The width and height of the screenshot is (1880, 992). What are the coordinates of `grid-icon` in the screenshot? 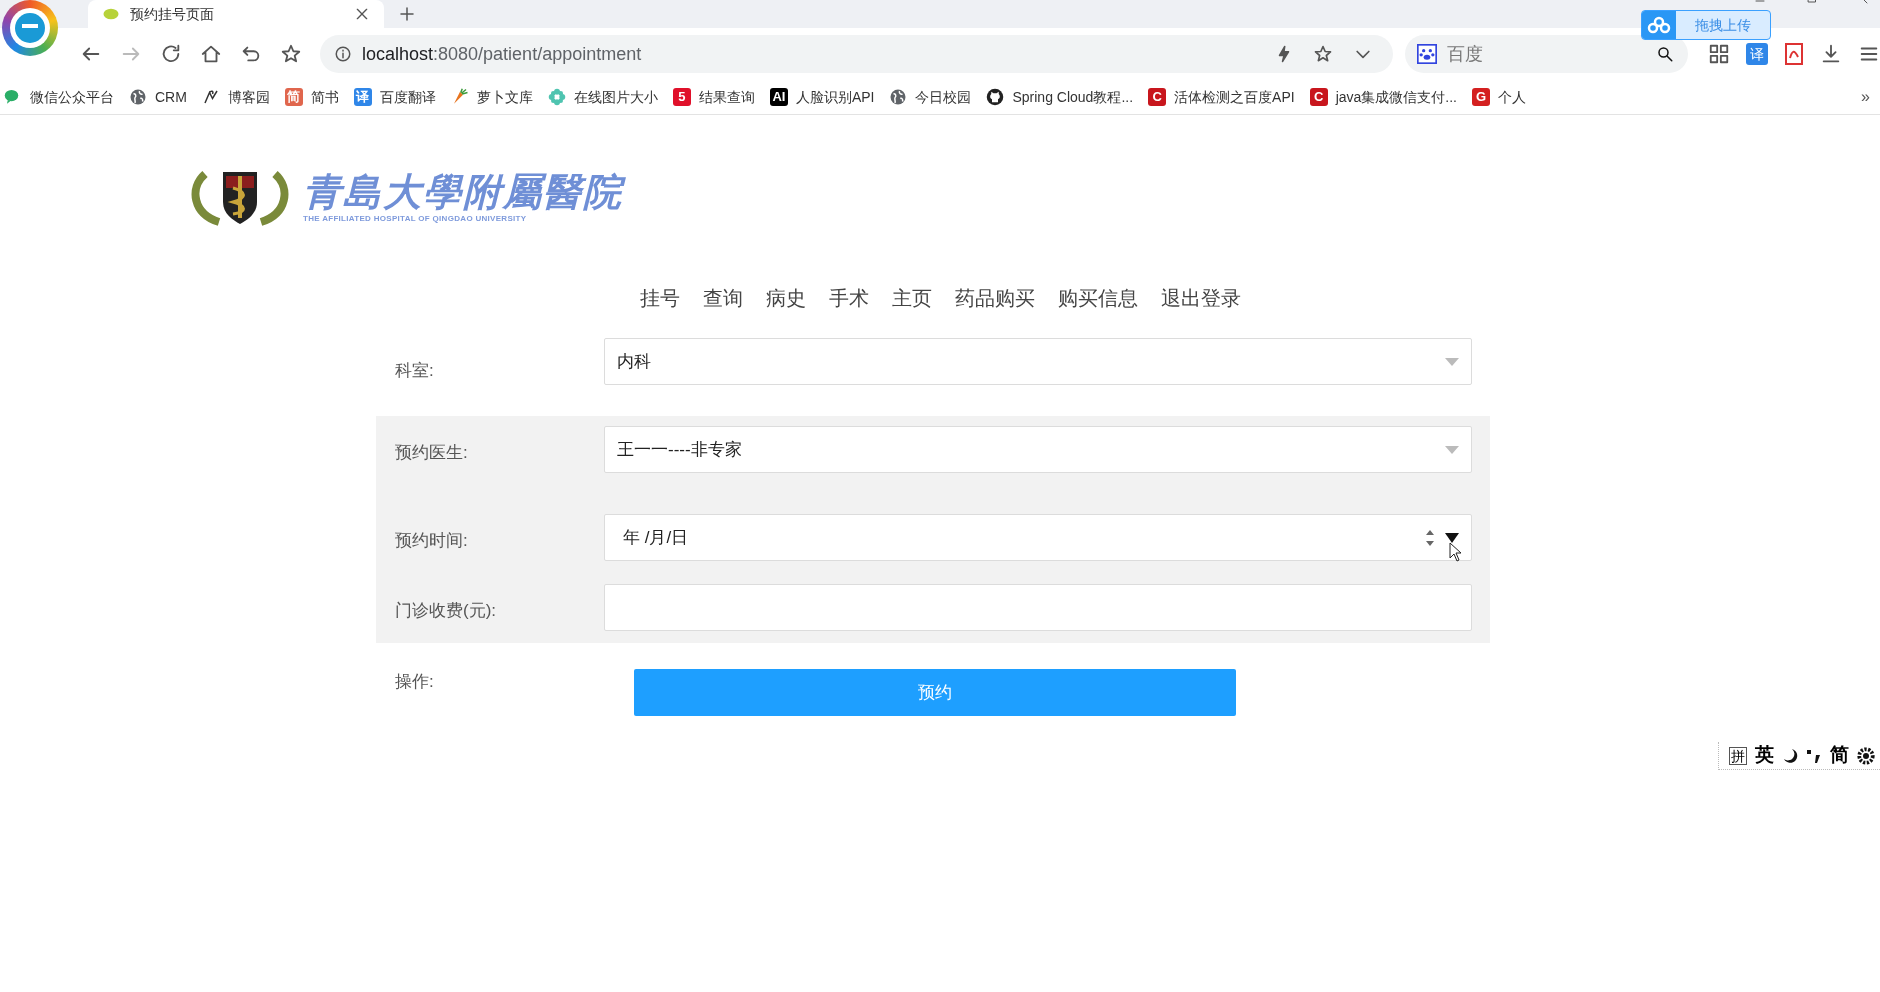 It's located at (1719, 54).